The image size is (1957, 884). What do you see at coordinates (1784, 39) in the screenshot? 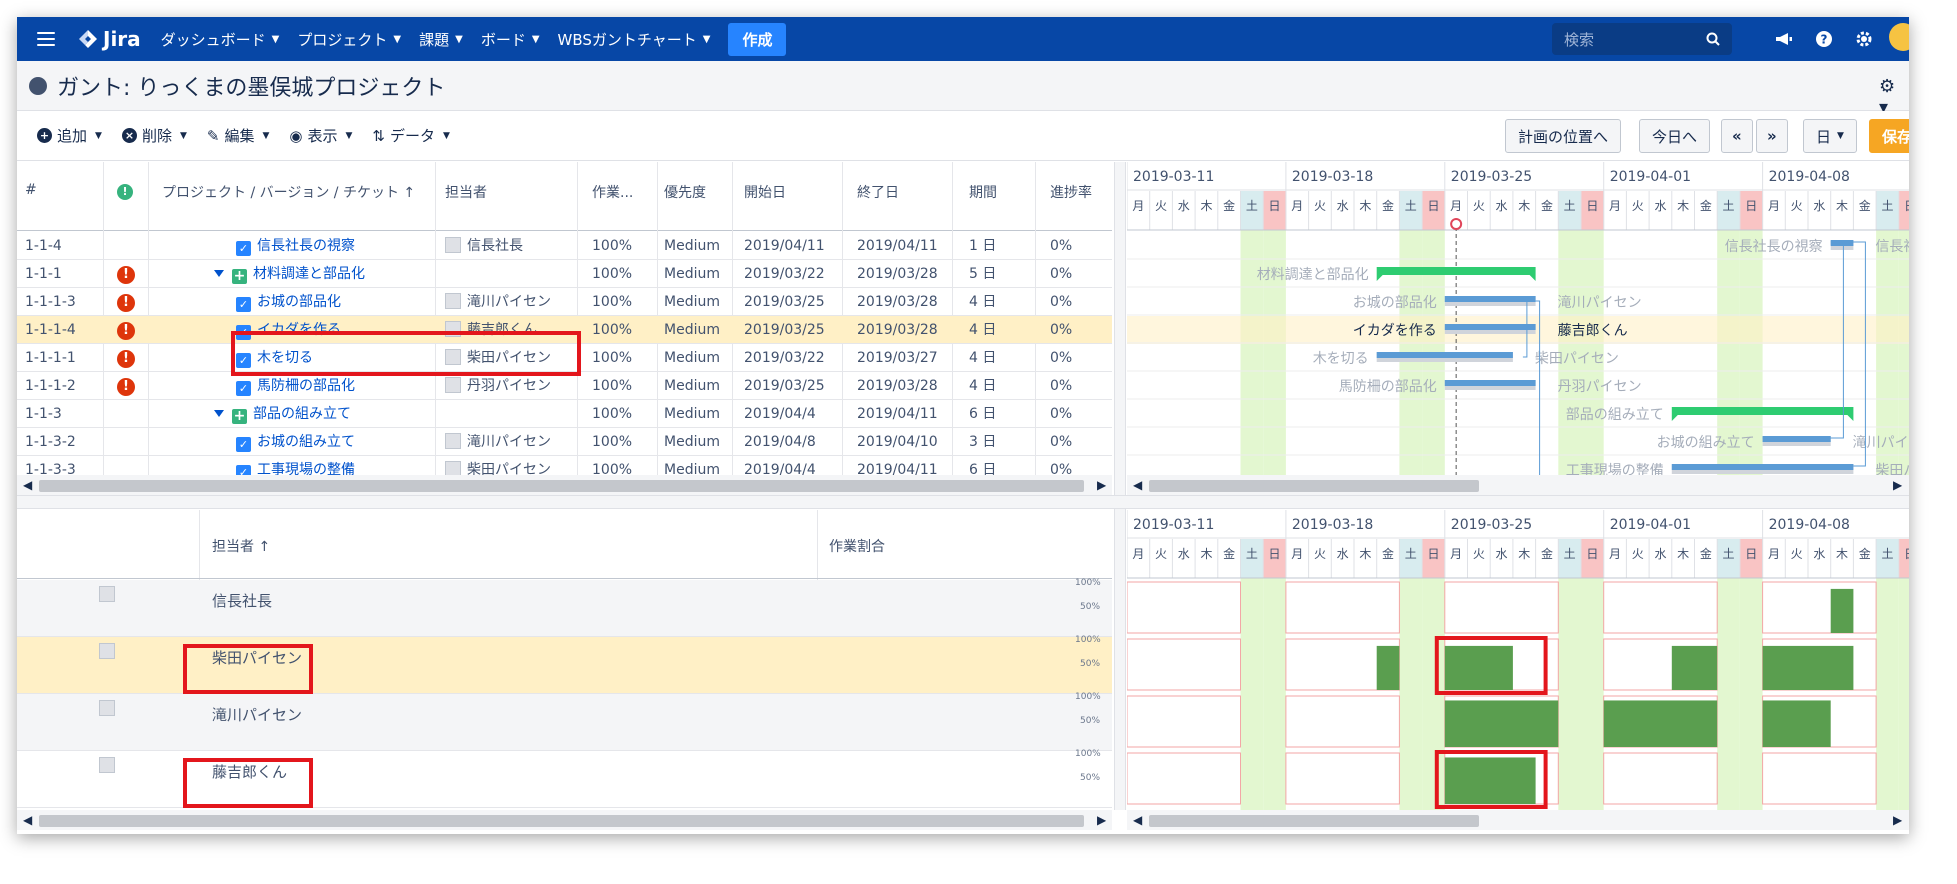
I see `megaphone-icon` at bounding box center [1784, 39].